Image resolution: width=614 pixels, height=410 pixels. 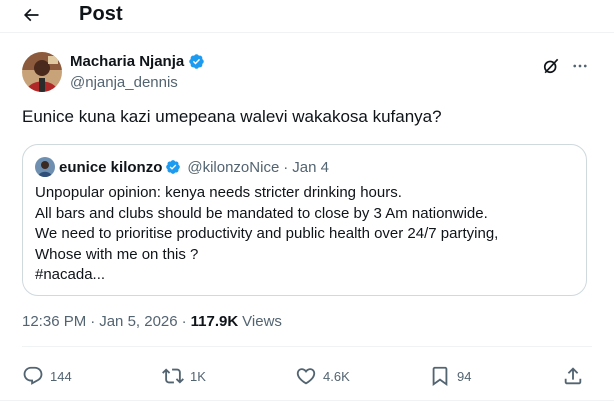 I want to click on share-icon, so click(x=573, y=376).